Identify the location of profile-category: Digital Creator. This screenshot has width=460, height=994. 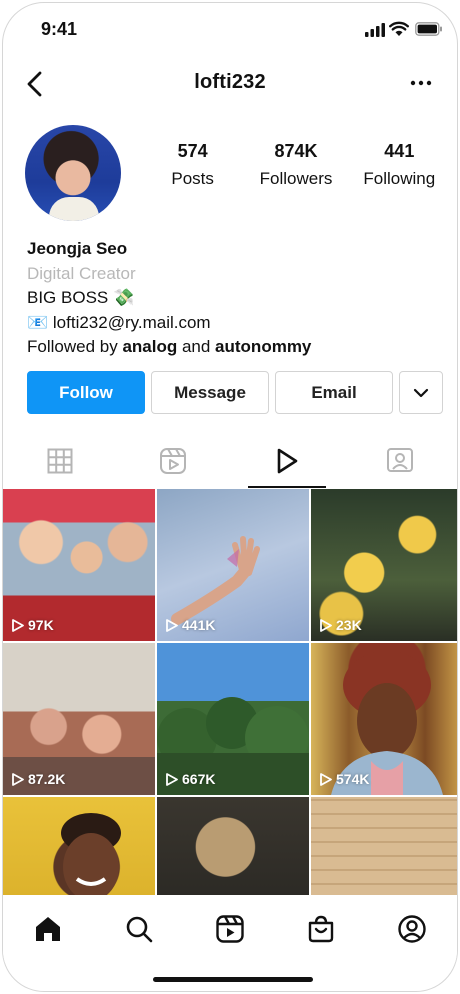
(81, 273).